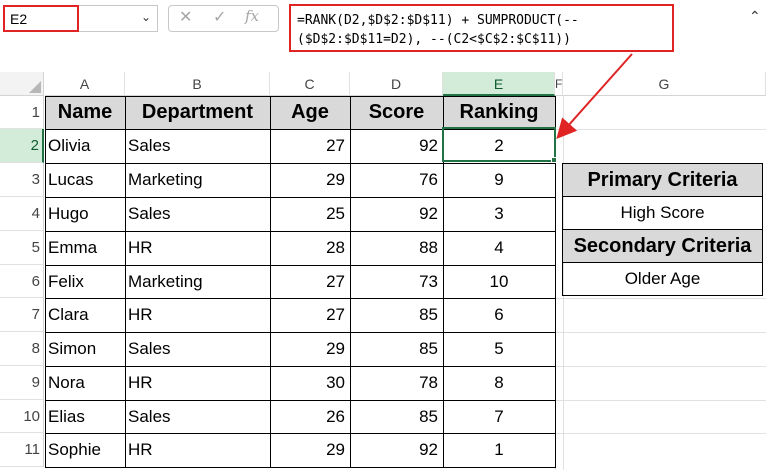 The height and width of the screenshot is (470, 766). Describe the element at coordinates (85, 84) in the screenshot. I see `column-header-a: A` at that location.